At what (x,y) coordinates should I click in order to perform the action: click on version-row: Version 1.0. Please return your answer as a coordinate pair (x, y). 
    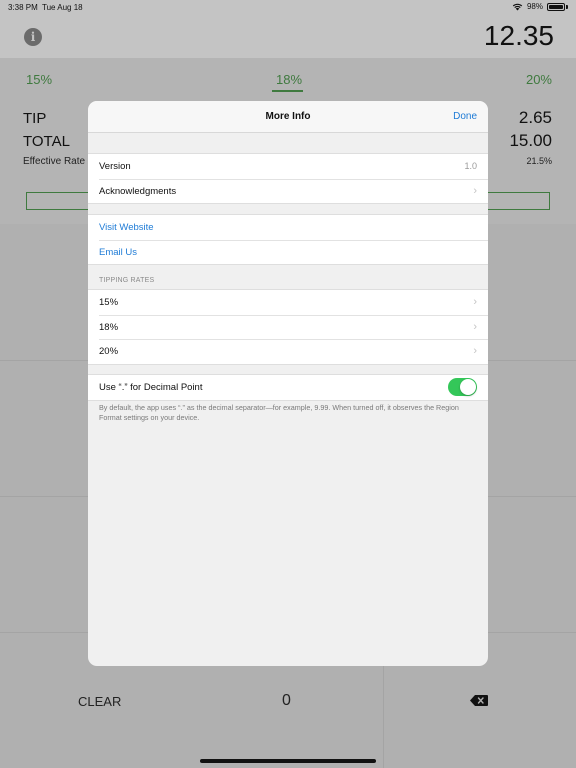
    Looking at the image, I should click on (288, 166).